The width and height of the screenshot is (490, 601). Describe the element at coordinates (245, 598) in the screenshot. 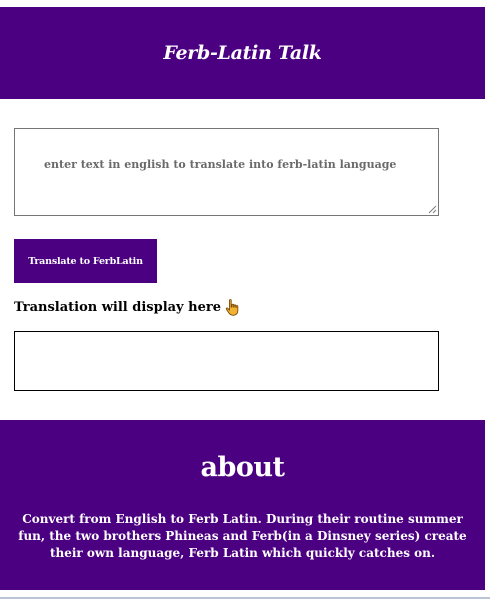

I see `page-bottom-divider` at that location.